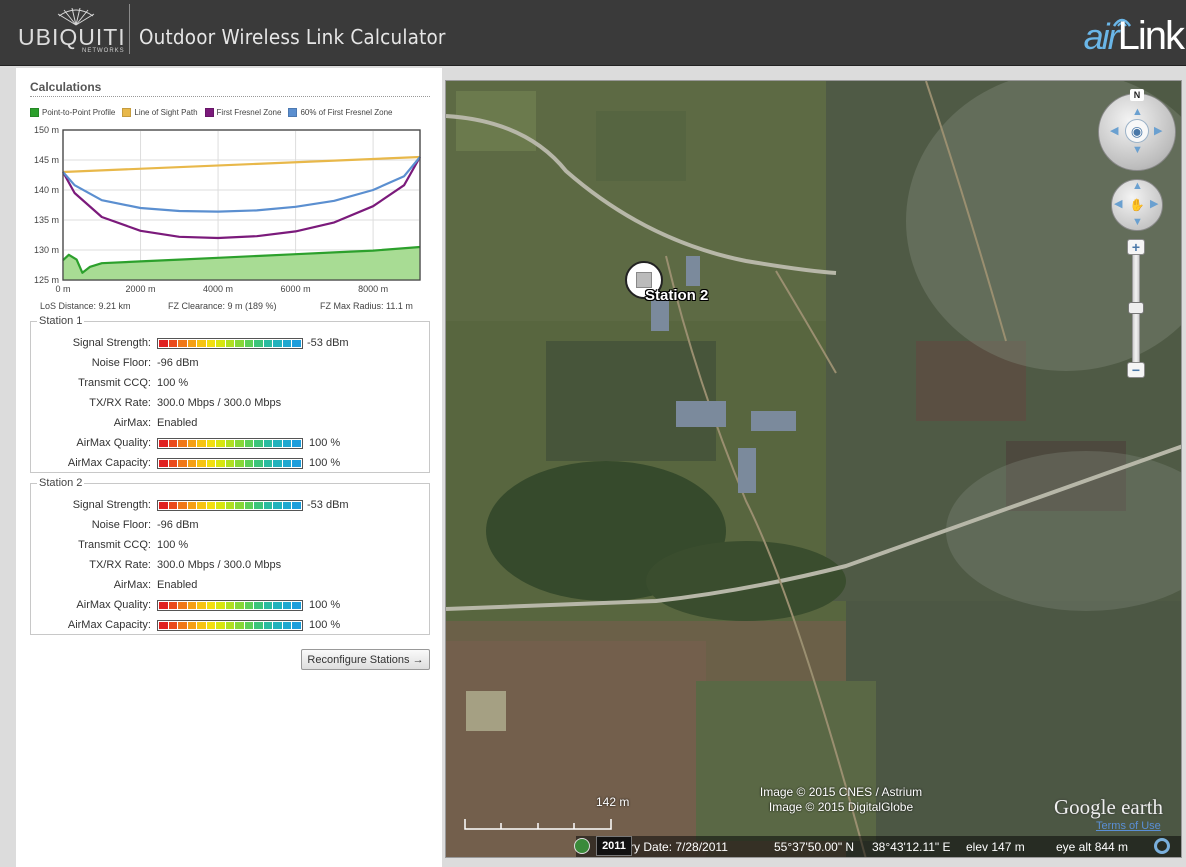  I want to click on airmax-capacity-value: 100 %, so click(325, 463).